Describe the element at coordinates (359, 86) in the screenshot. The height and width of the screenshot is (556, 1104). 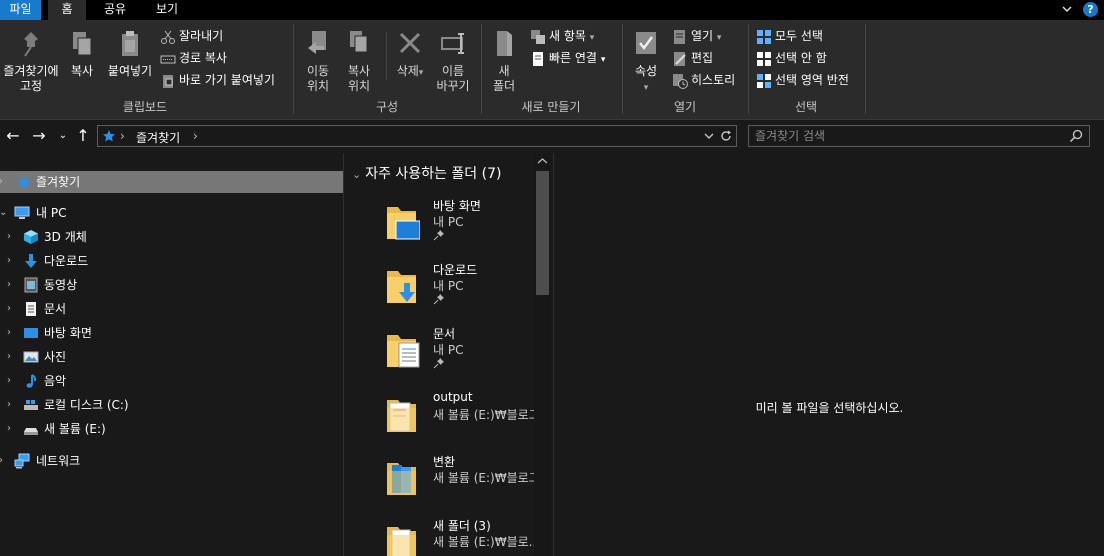
I see `copy-to-label-2: 위치` at that location.